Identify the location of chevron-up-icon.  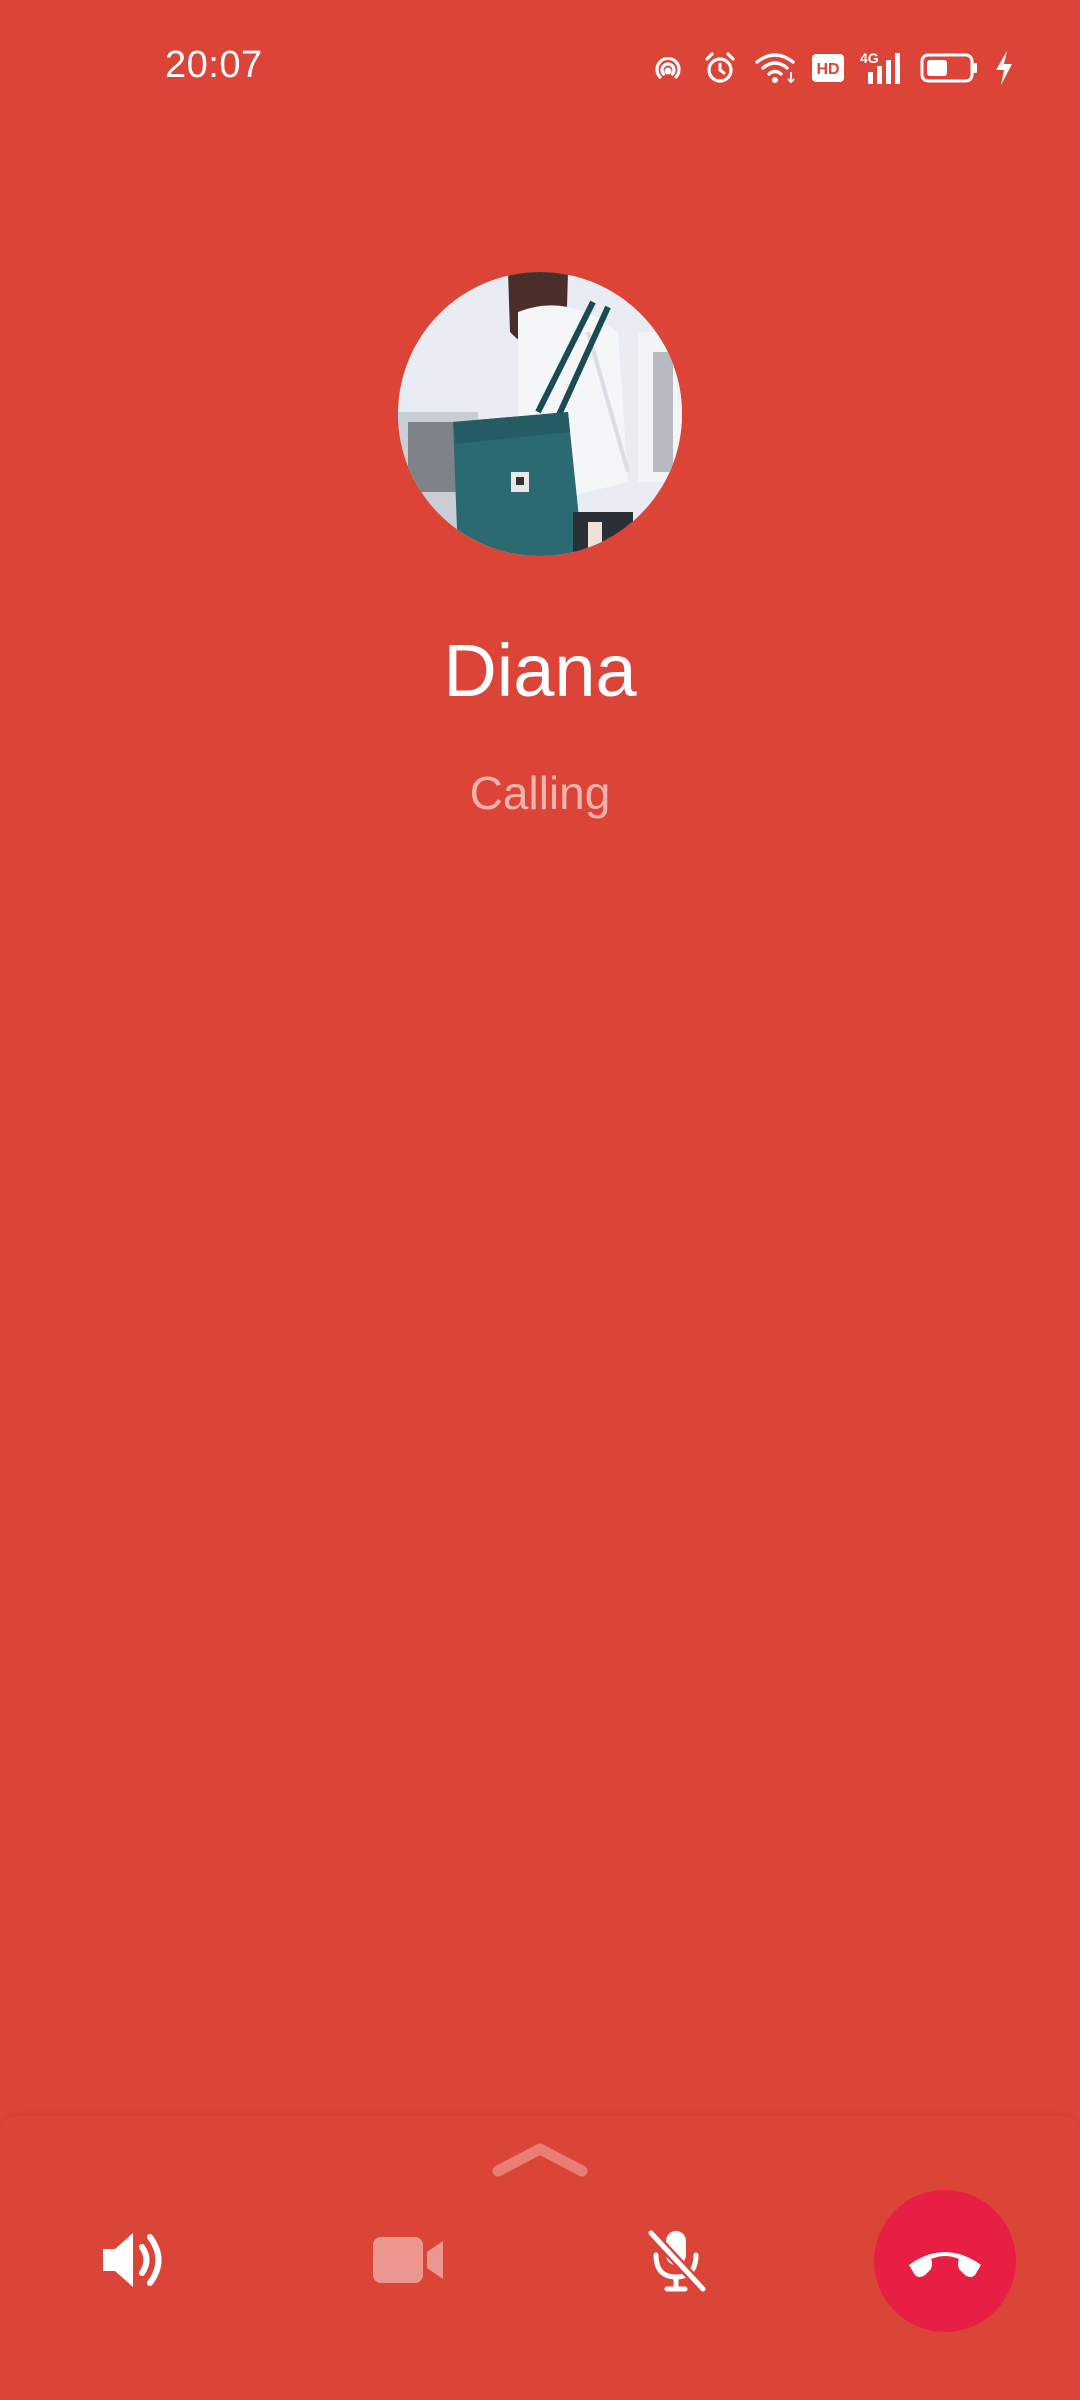
(540, 2160).